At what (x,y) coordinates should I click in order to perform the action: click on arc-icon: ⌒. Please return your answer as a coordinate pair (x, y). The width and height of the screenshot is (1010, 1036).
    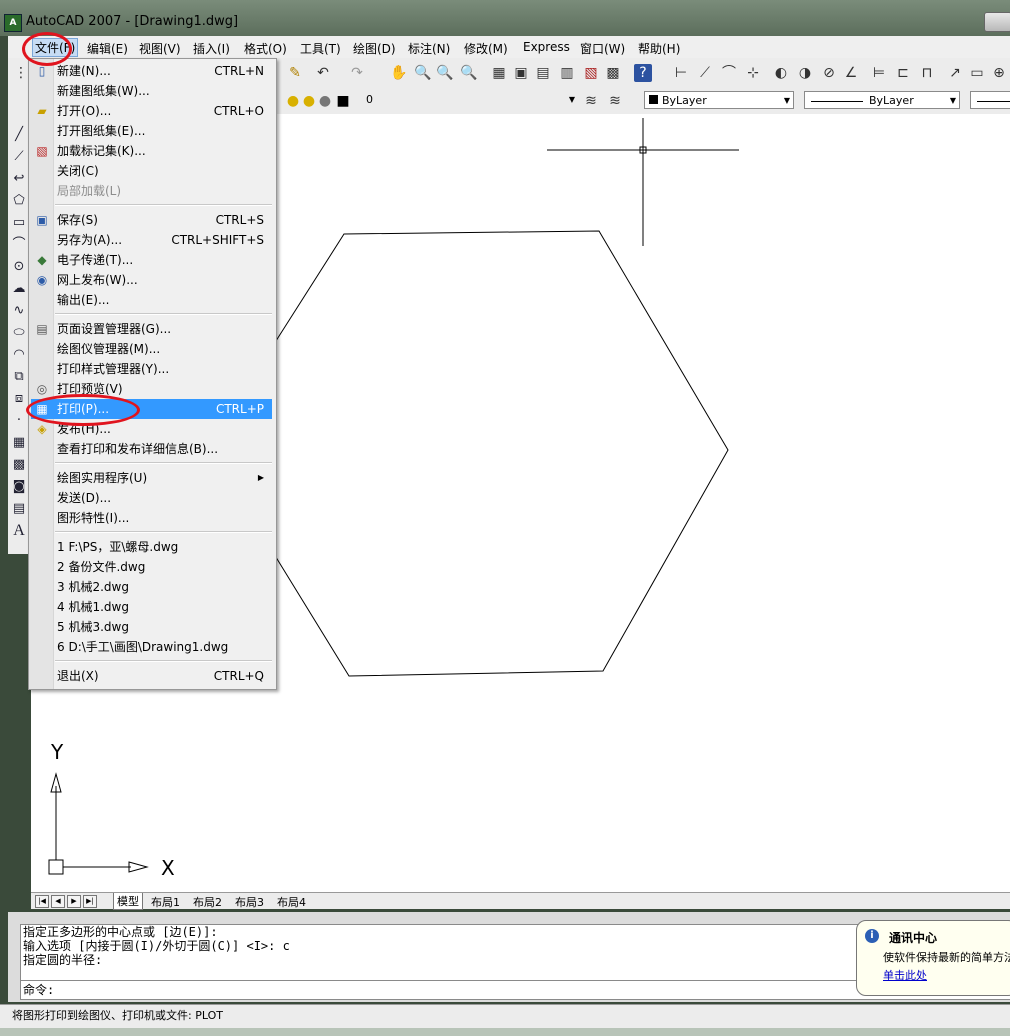
    Looking at the image, I should click on (19, 245).